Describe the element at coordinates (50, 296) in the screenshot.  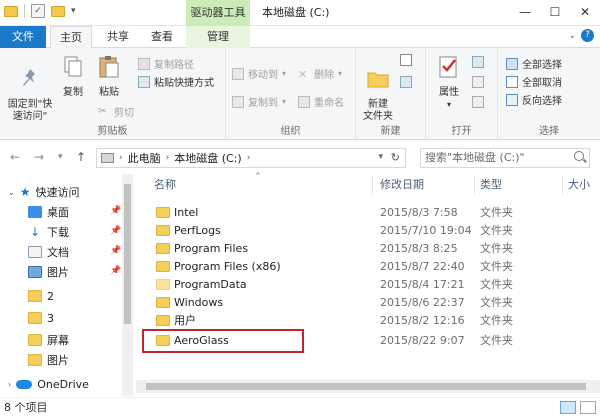
I see `nav-label: 2` at that location.